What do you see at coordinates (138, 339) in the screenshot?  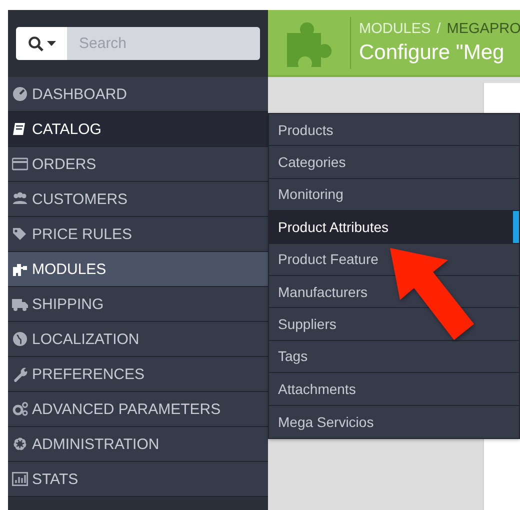 I see `sidebar-item: LOCALIZATION` at bounding box center [138, 339].